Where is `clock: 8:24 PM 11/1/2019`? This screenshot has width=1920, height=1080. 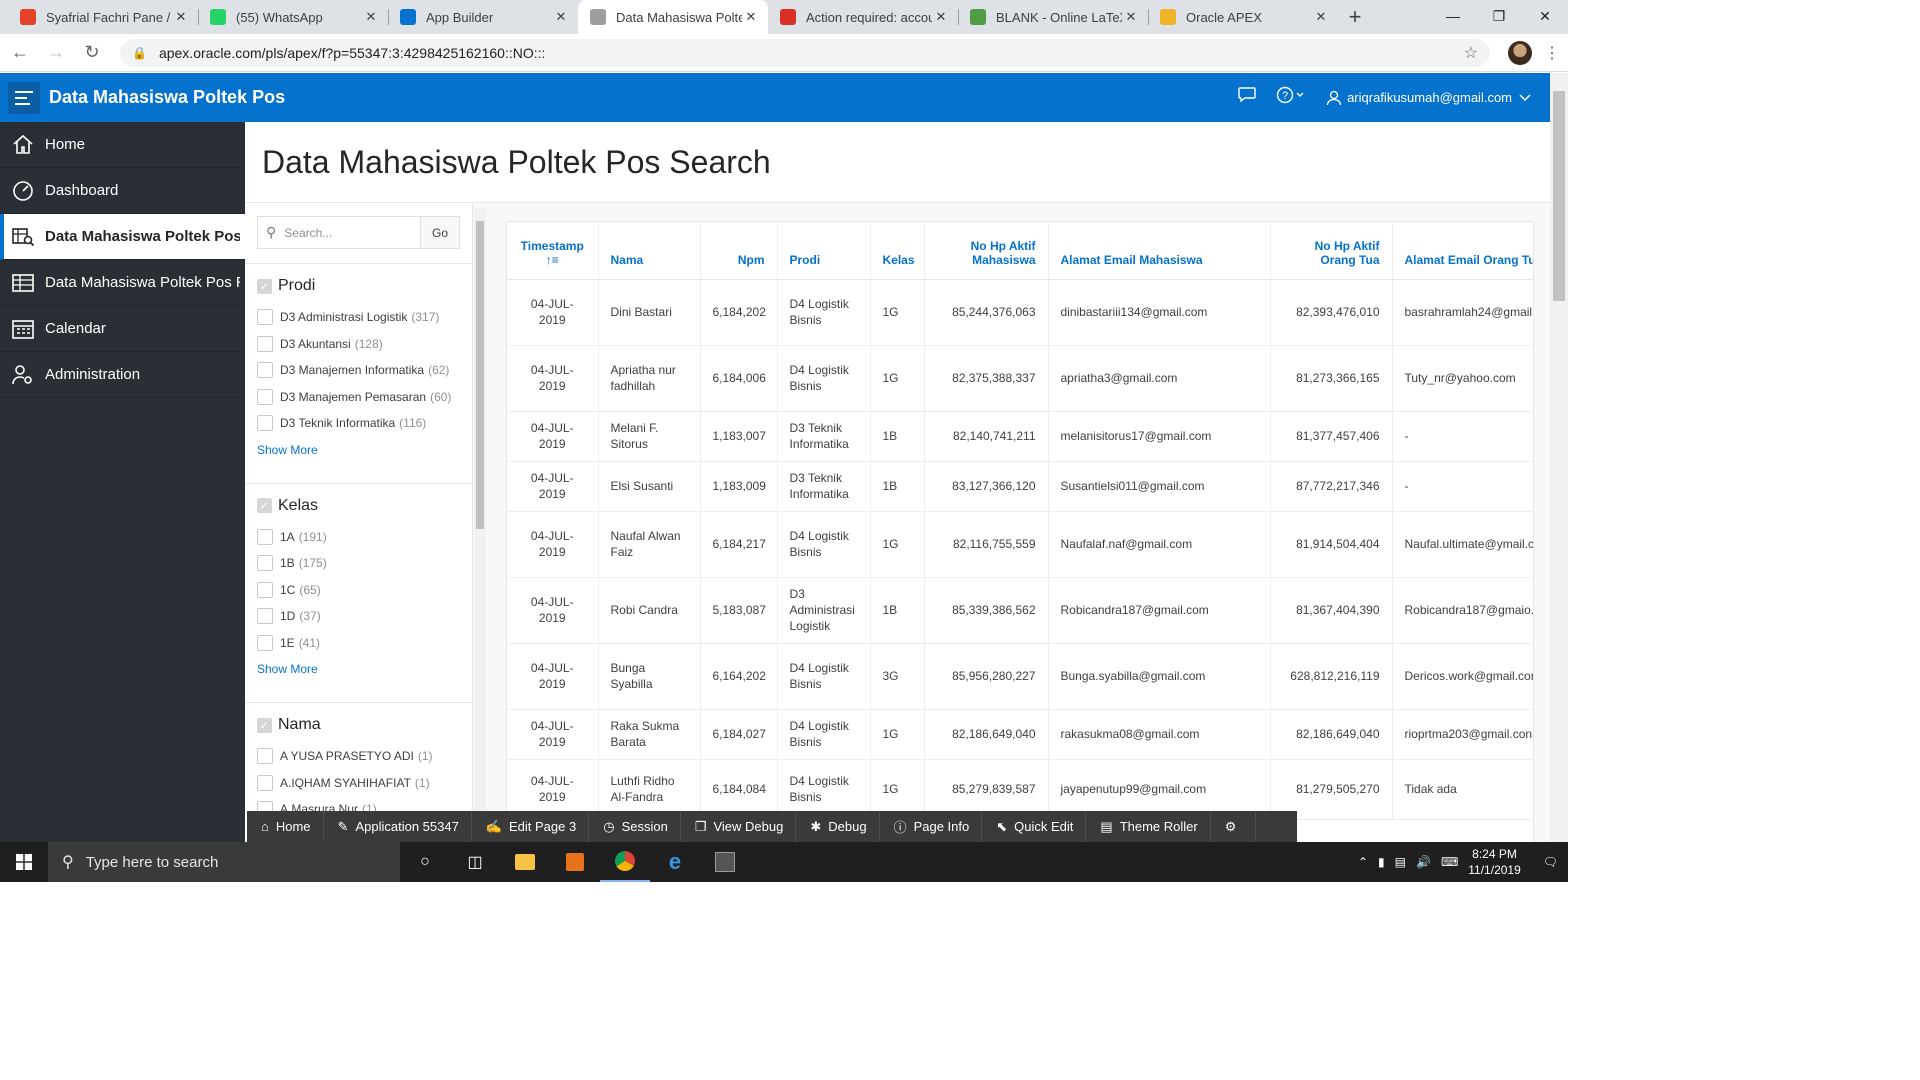
clock: 8:24 PM 11/1/2019 is located at coordinates (1494, 862).